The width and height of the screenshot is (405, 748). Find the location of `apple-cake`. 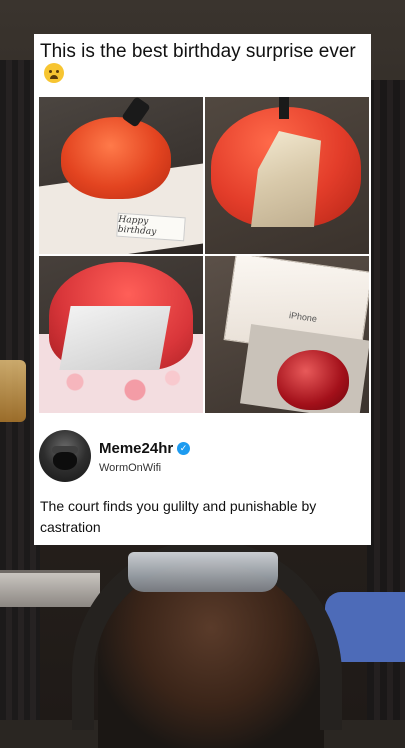

apple-cake is located at coordinates (116, 158).